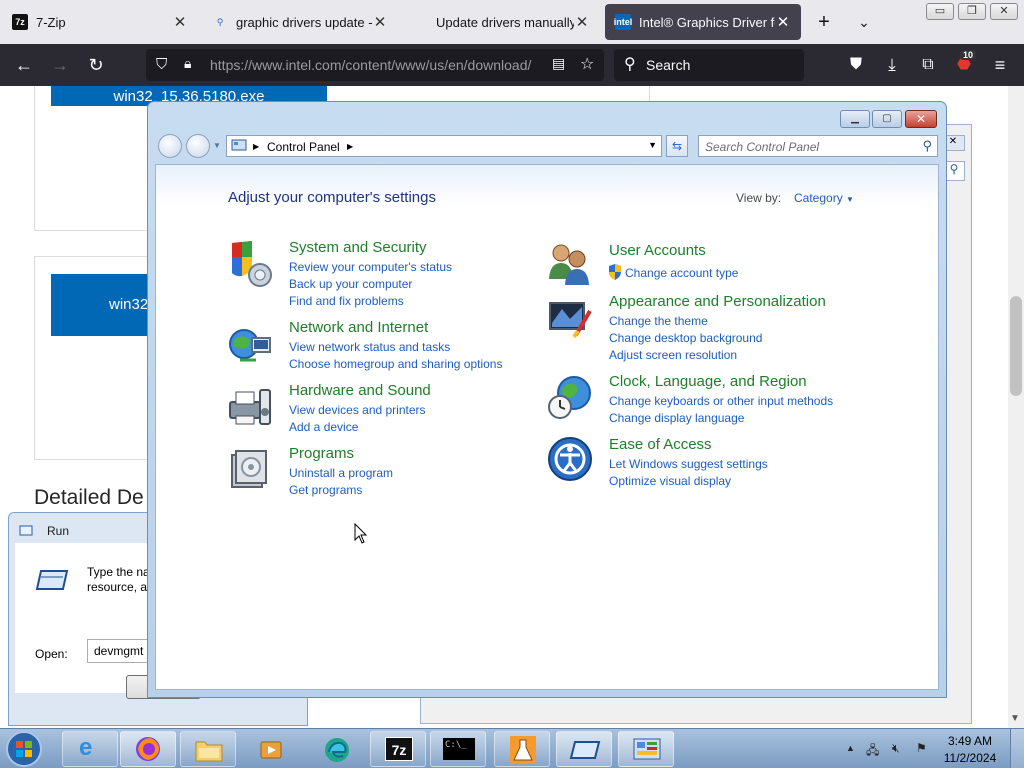 Image resolution: width=1024 pixels, height=768 pixels. Describe the element at coordinates (100, 22) in the screenshot. I see `tab-7zip: 7z 7-Zip ✕` at that location.